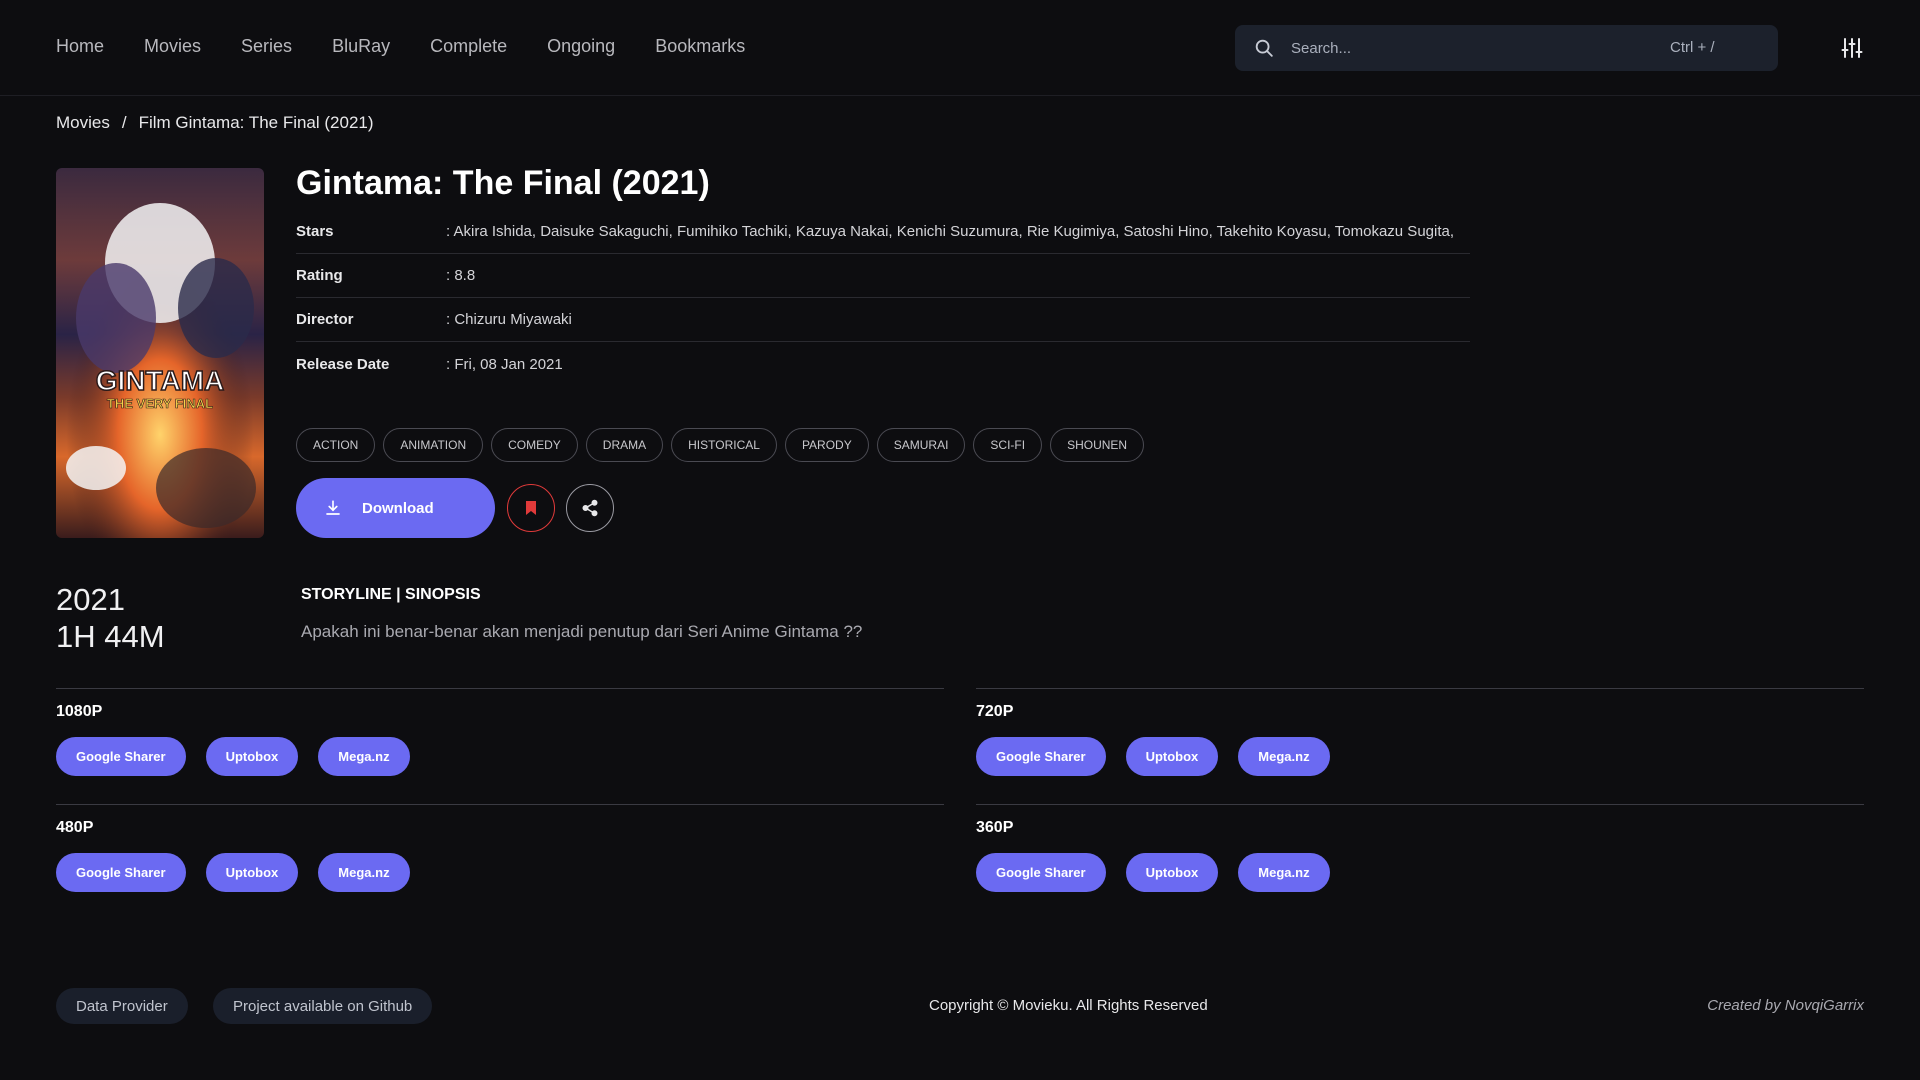 The height and width of the screenshot is (1080, 1920). What do you see at coordinates (581, 46) in the screenshot?
I see `nav-ongoing: Ongoing` at bounding box center [581, 46].